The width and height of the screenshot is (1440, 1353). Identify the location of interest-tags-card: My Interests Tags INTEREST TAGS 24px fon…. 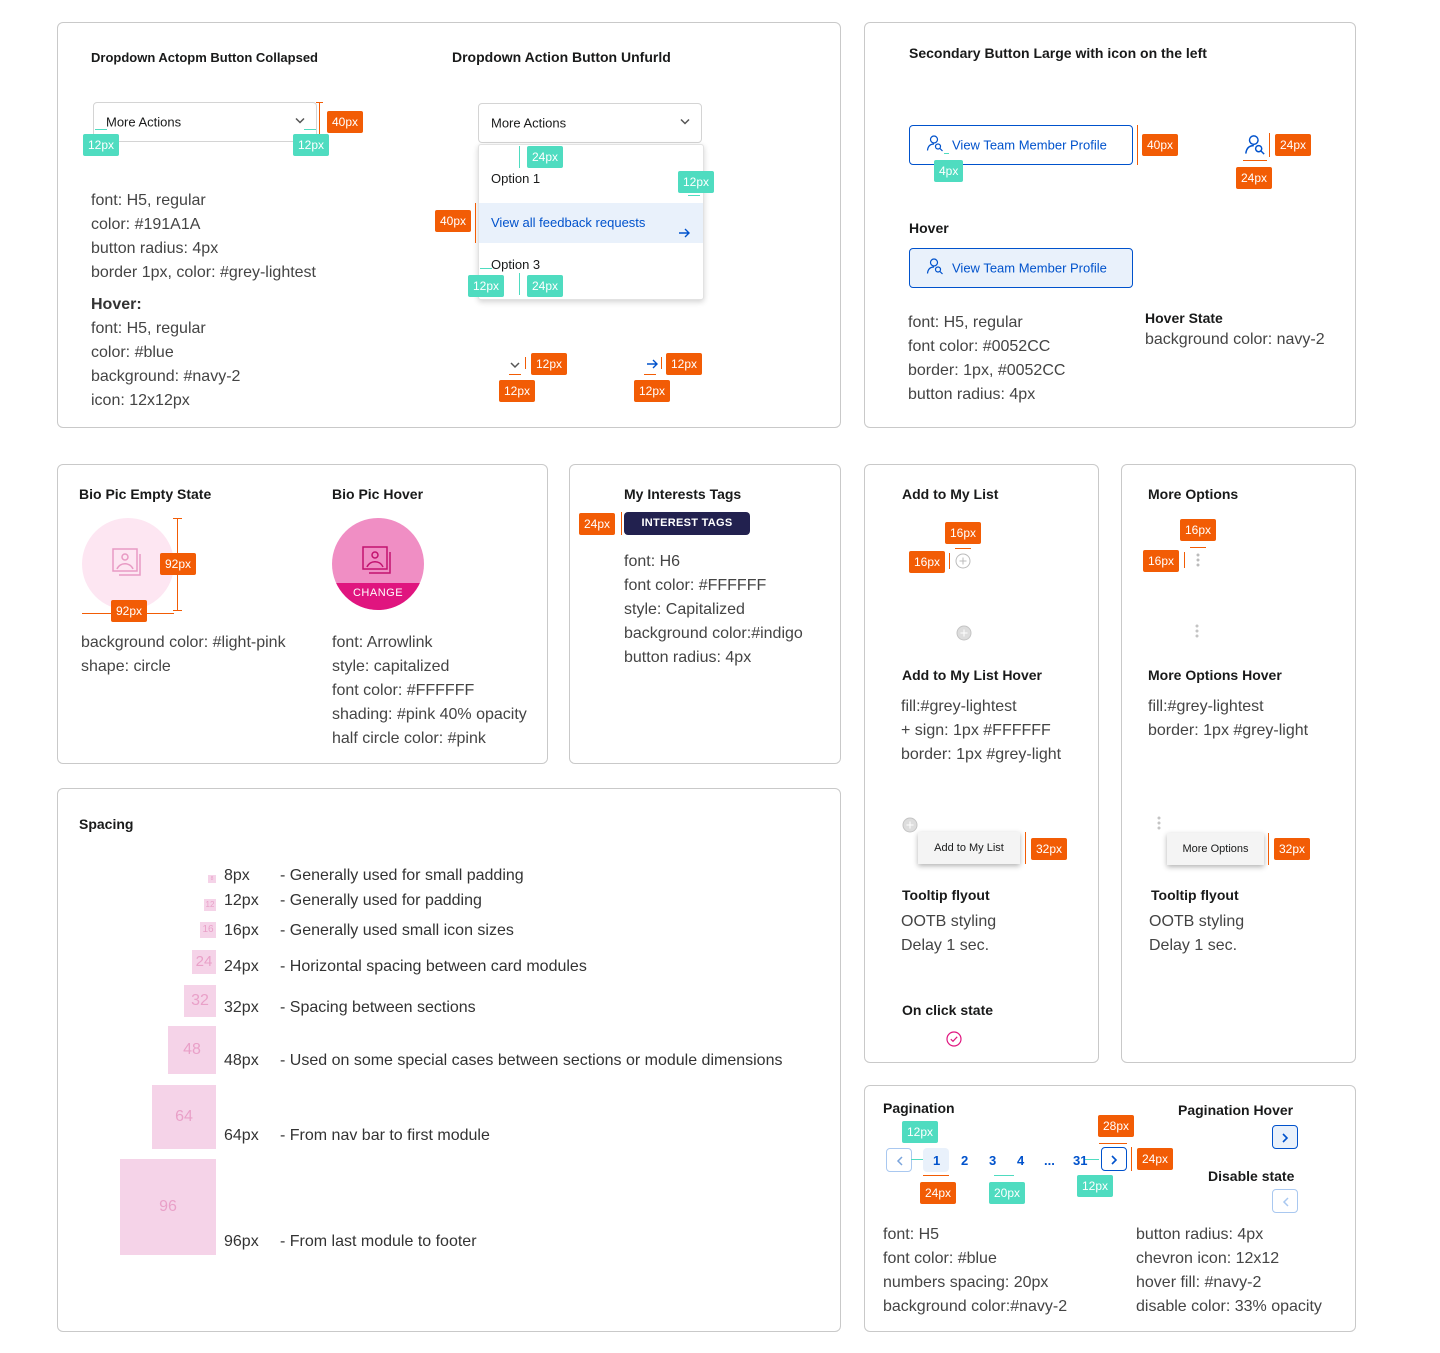
(705, 614).